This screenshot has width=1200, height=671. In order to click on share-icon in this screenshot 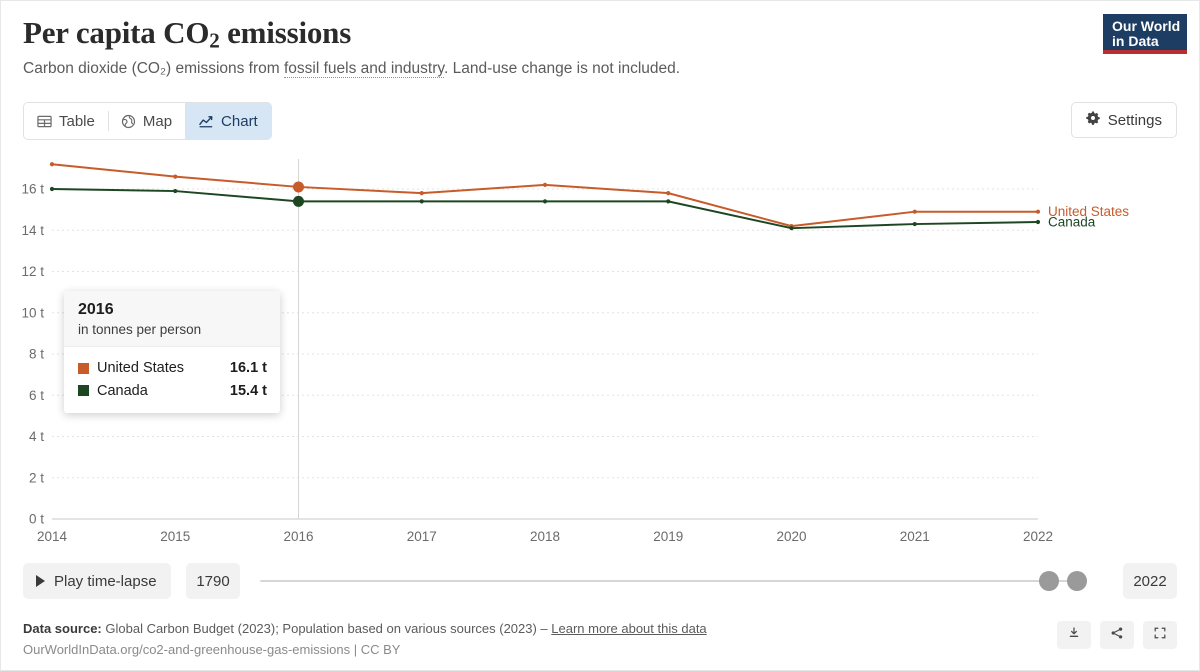, I will do `click(1117, 635)`.